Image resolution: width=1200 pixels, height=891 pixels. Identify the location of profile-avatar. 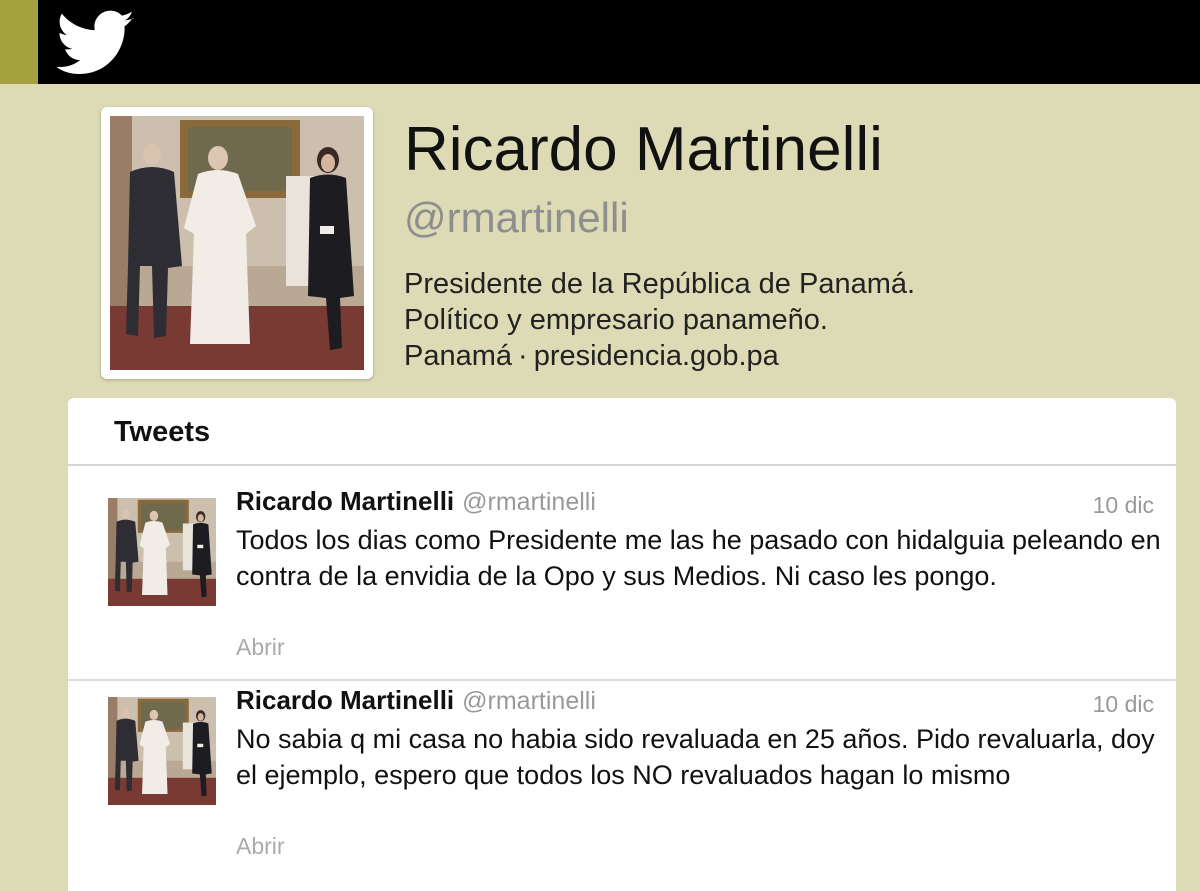
(237, 243).